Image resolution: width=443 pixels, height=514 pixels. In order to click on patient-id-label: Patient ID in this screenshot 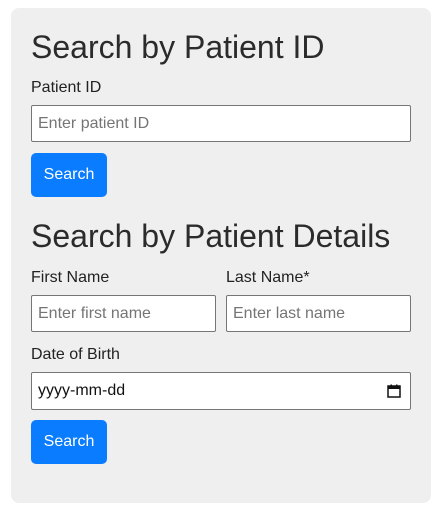, I will do `click(66, 87)`.